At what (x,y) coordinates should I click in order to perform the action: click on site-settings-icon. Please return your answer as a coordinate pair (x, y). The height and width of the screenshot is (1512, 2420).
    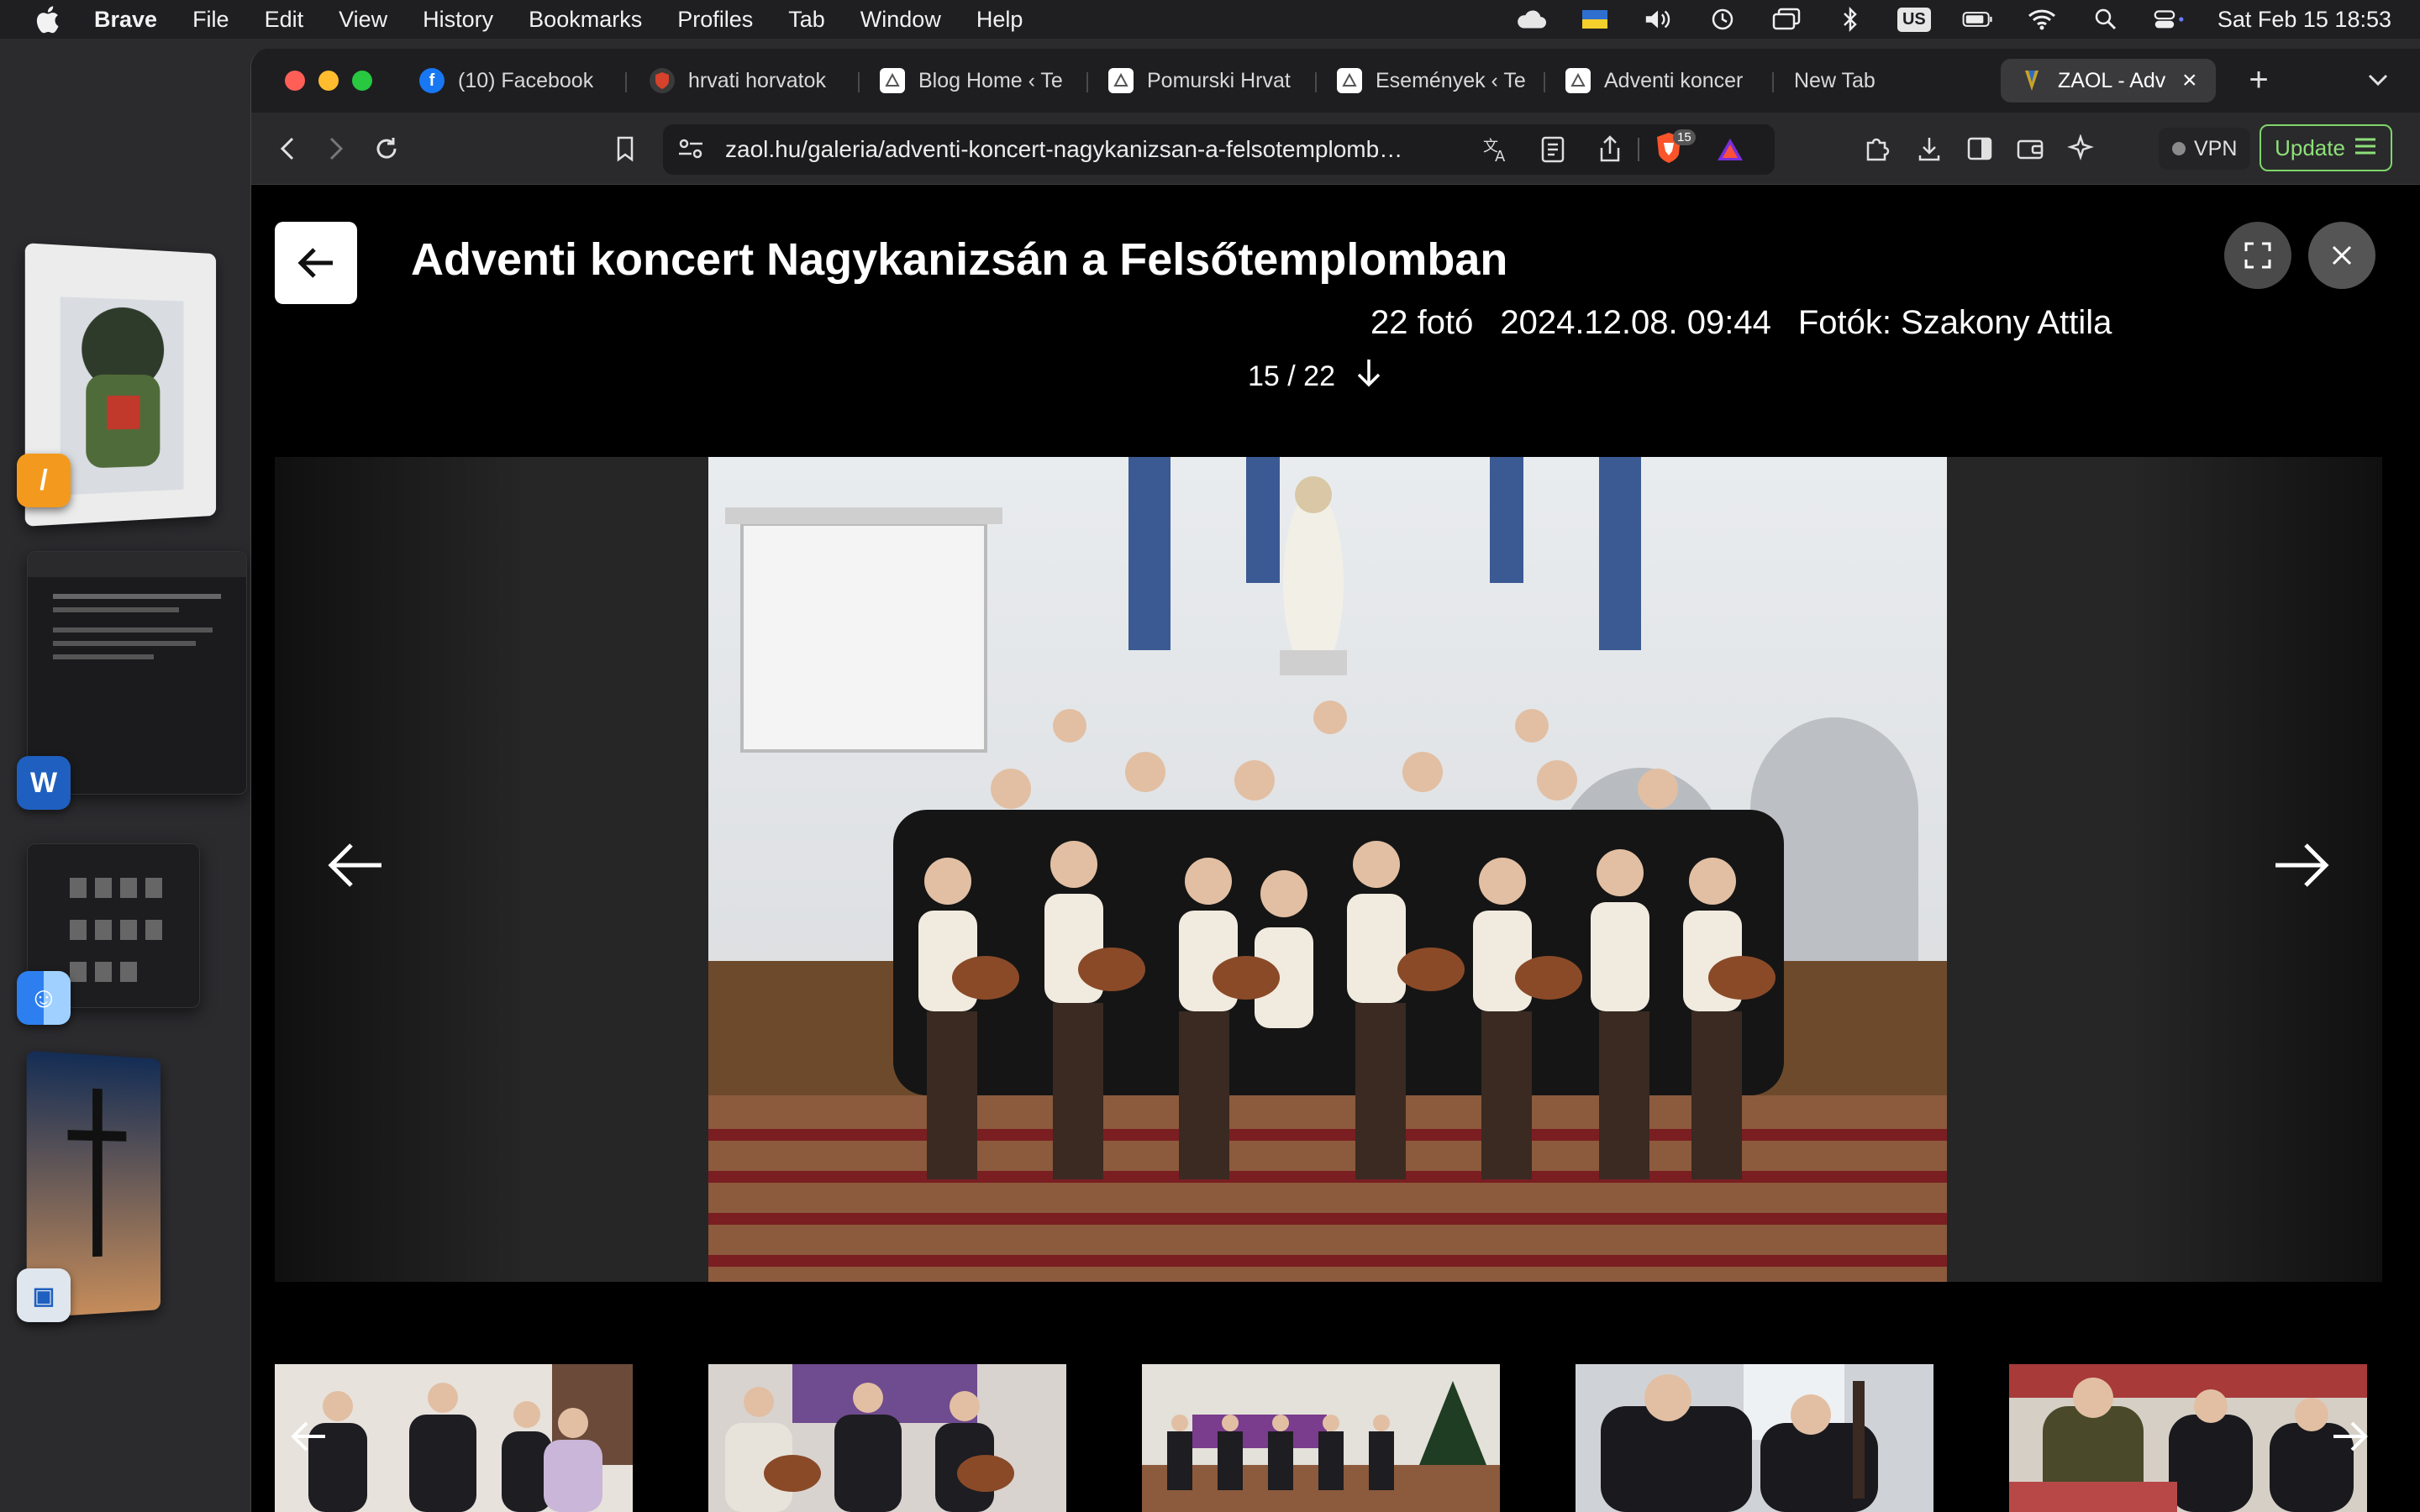
    Looking at the image, I should click on (690, 151).